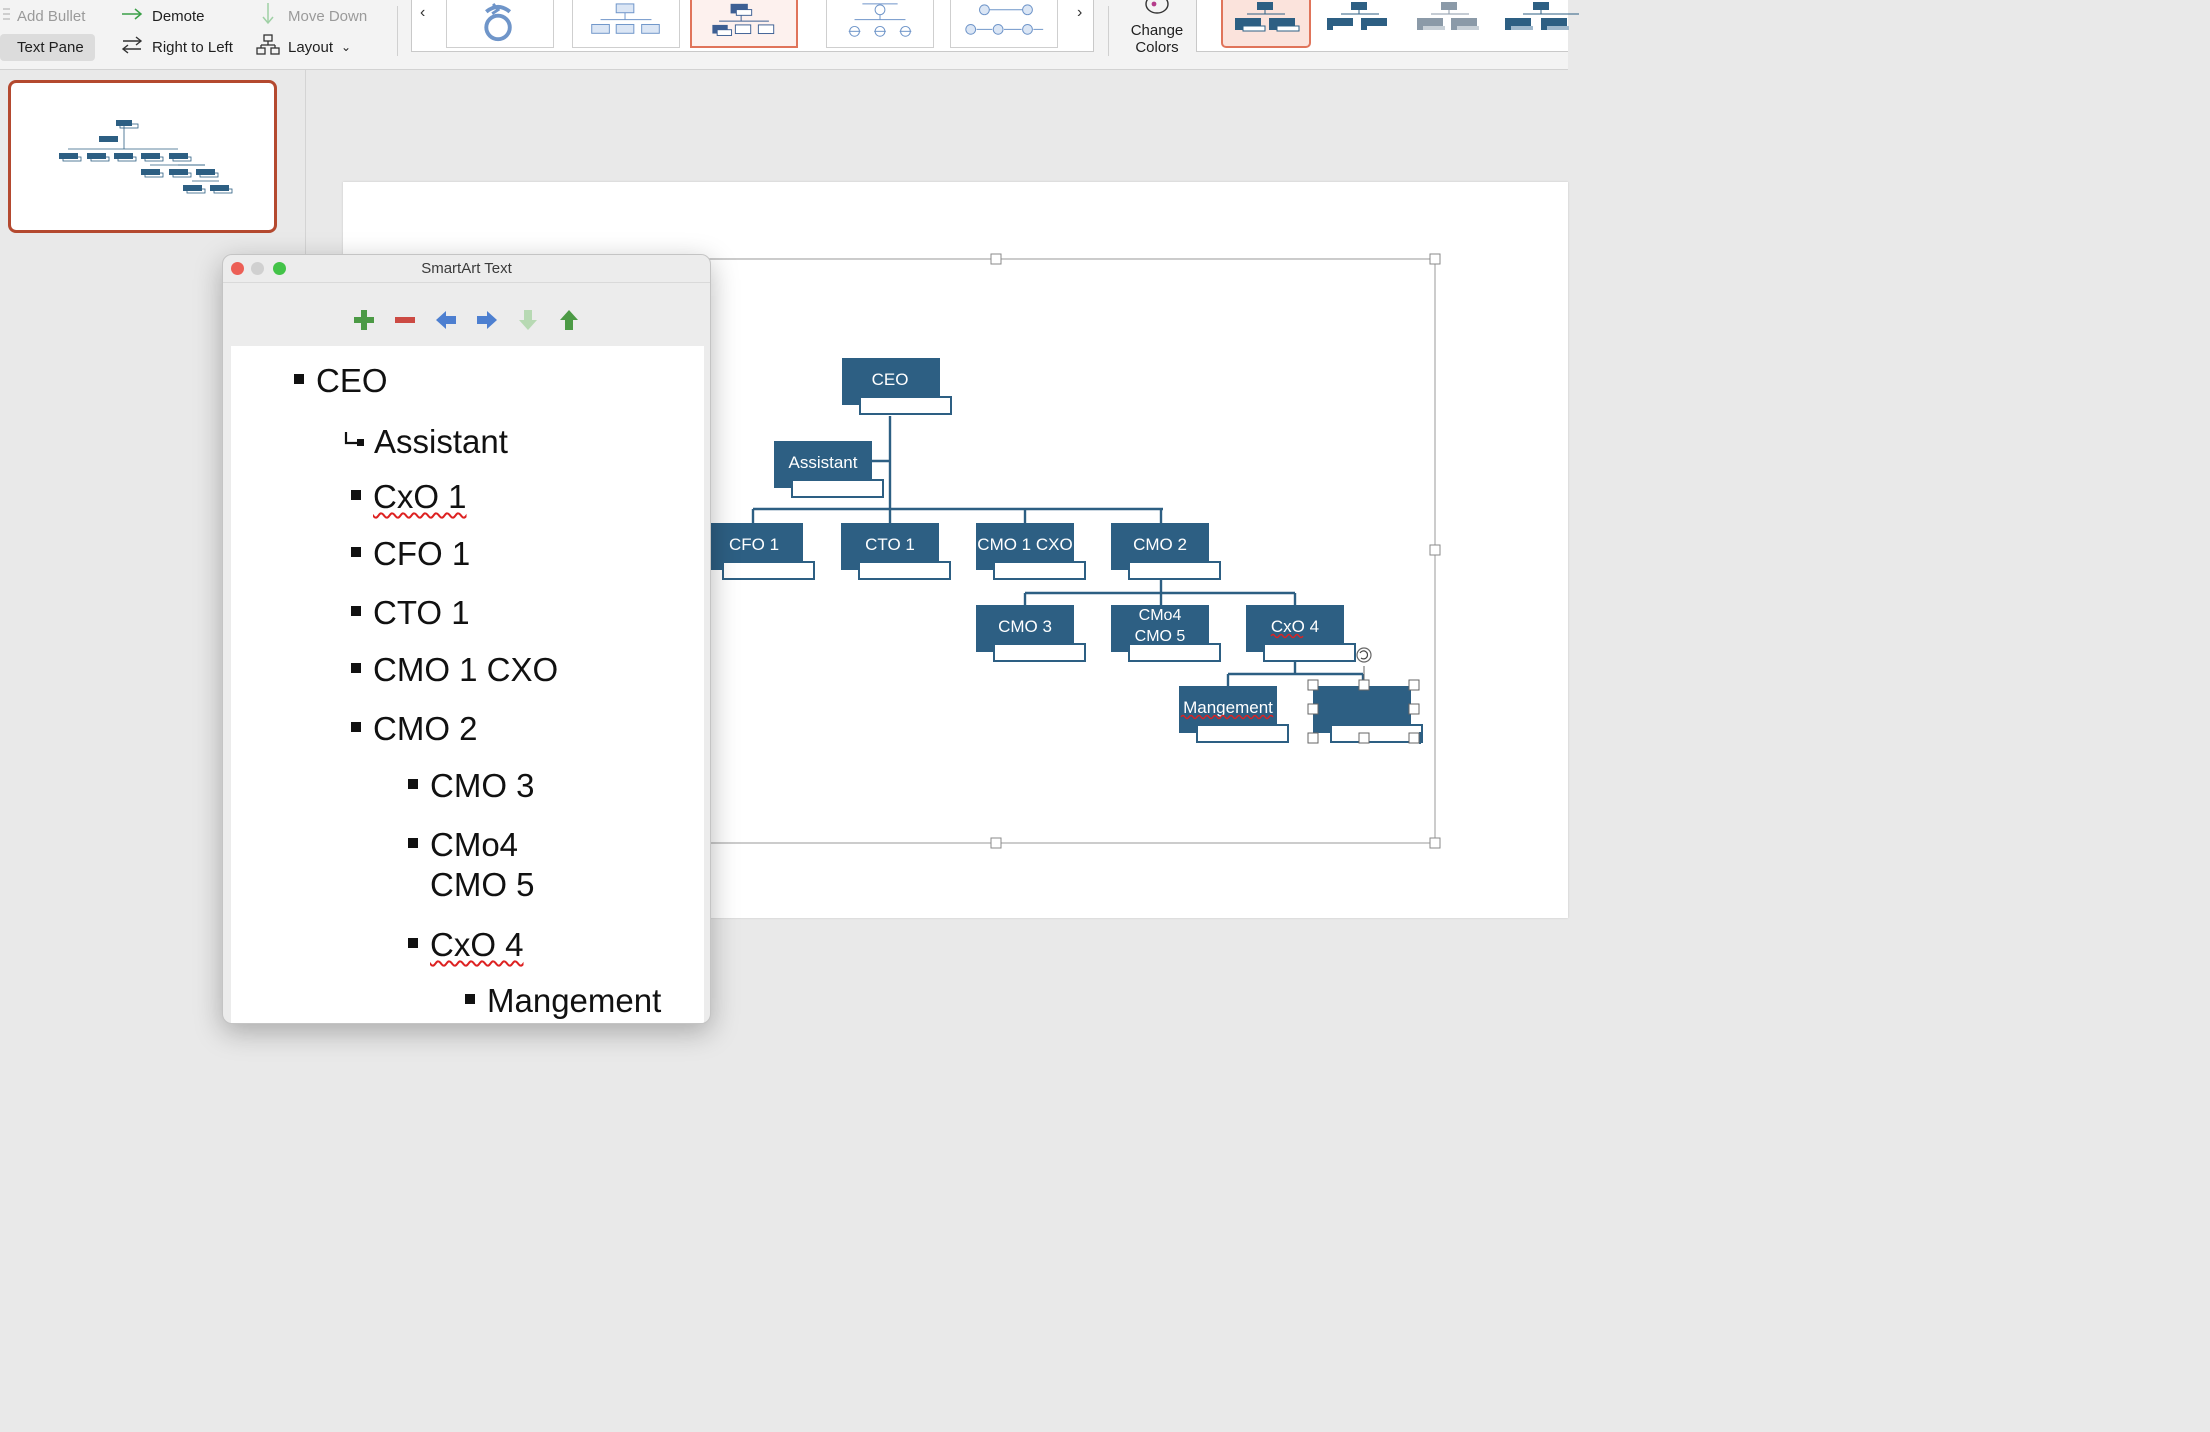  What do you see at coordinates (1160, 615) in the screenshot?
I see `org-node-cmo4-label: CMo4` at bounding box center [1160, 615].